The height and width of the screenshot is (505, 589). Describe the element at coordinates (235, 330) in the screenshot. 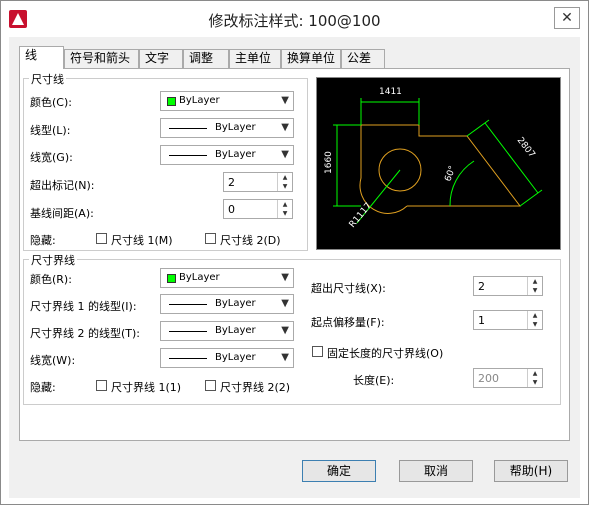

I see `ext-linetype2-value: ByLayer` at that location.